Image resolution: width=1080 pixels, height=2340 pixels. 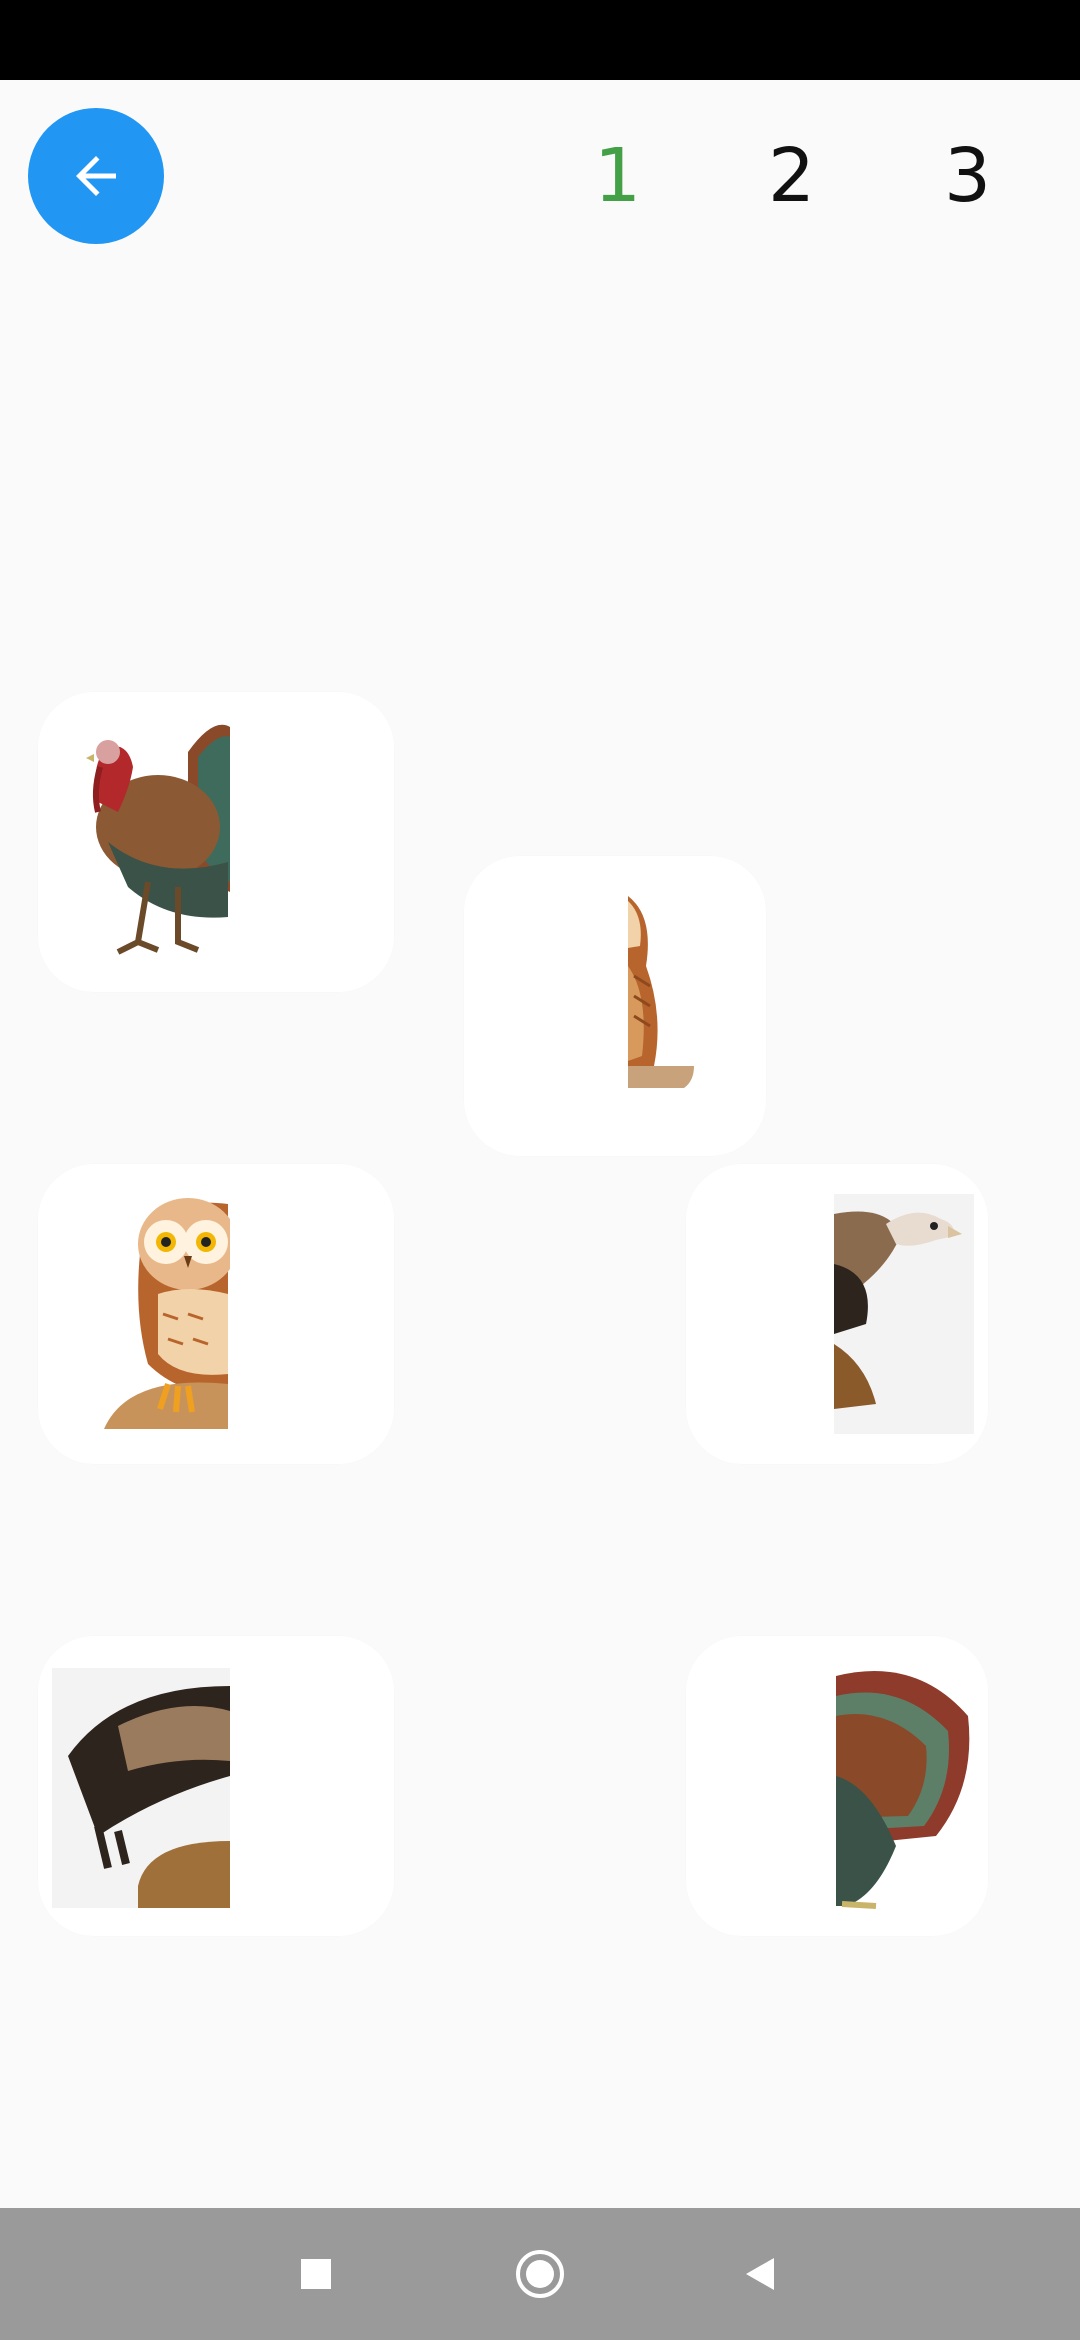 What do you see at coordinates (240, 842) in the screenshot?
I see `turkey-left-half-image` at bounding box center [240, 842].